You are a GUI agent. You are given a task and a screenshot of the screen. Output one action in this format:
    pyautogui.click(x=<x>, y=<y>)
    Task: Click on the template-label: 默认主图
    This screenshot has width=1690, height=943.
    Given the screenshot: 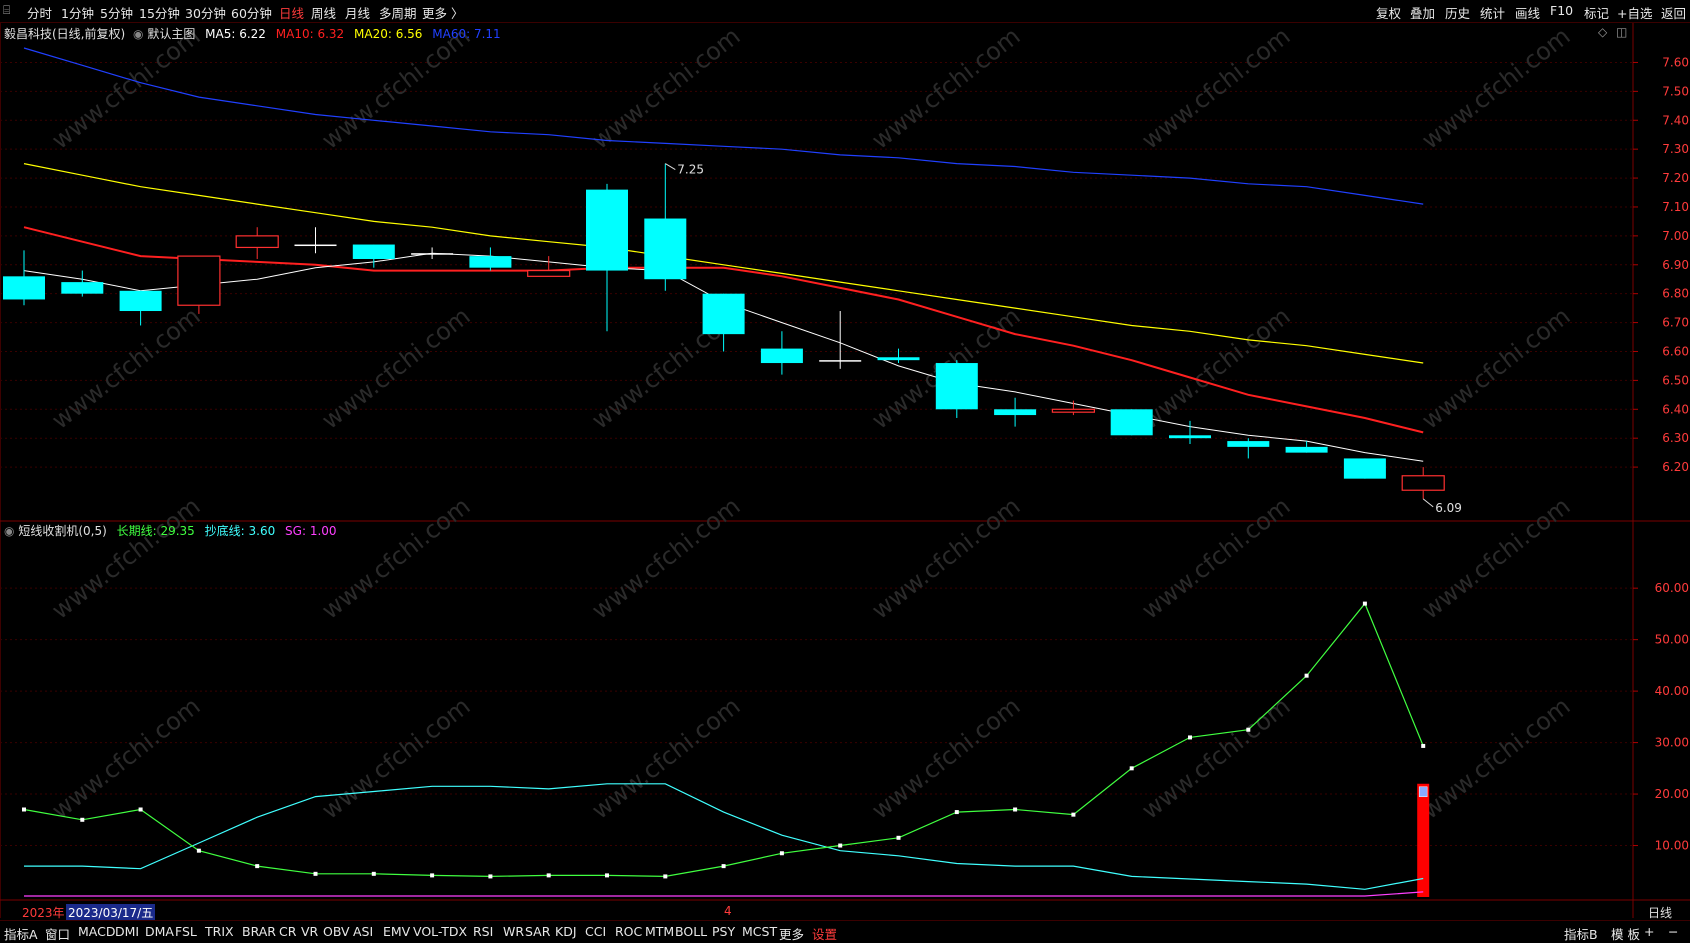 What is the action you would take?
    pyautogui.click(x=171, y=34)
    